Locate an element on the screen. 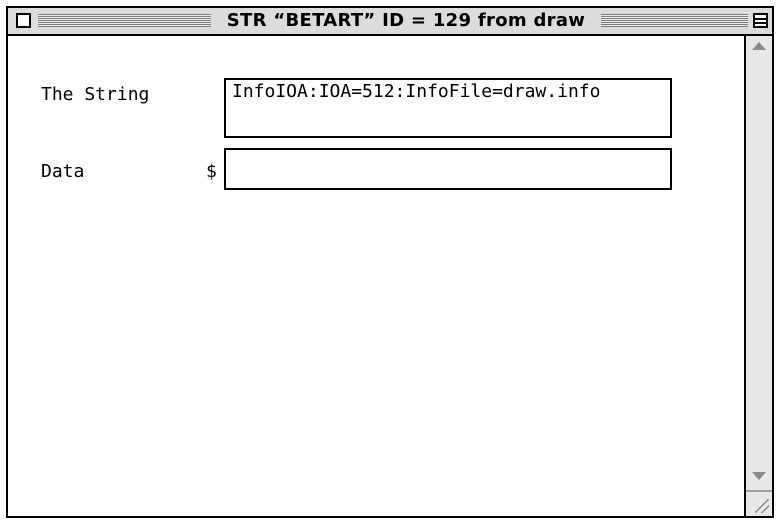  data-prefix: $ is located at coordinates (211, 171).